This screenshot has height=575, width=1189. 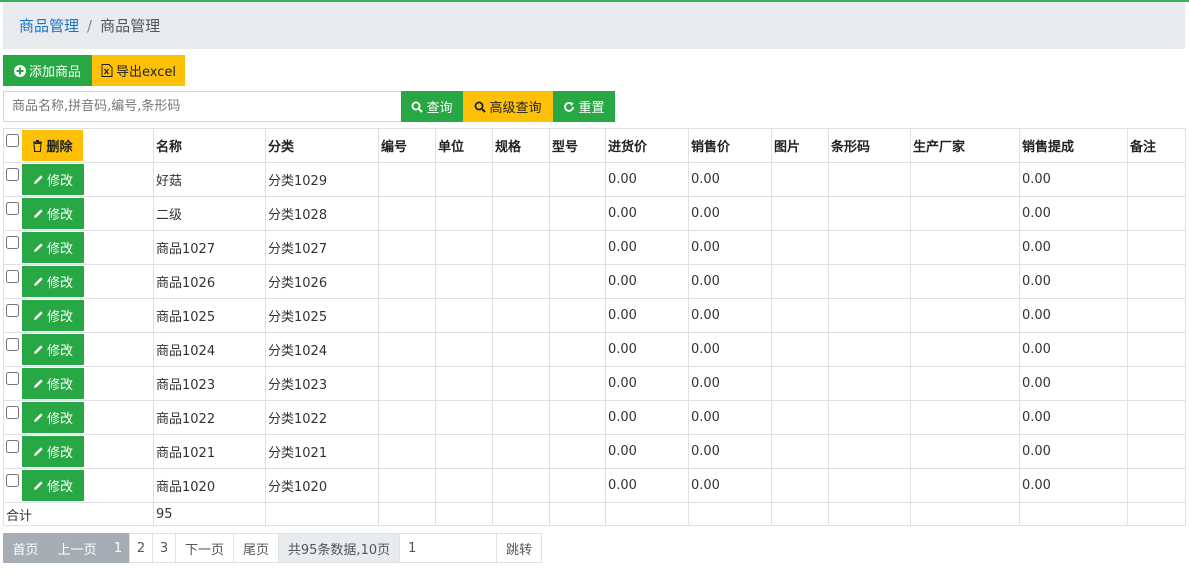 I want to click on cell-code, so click(x=407, y=179).